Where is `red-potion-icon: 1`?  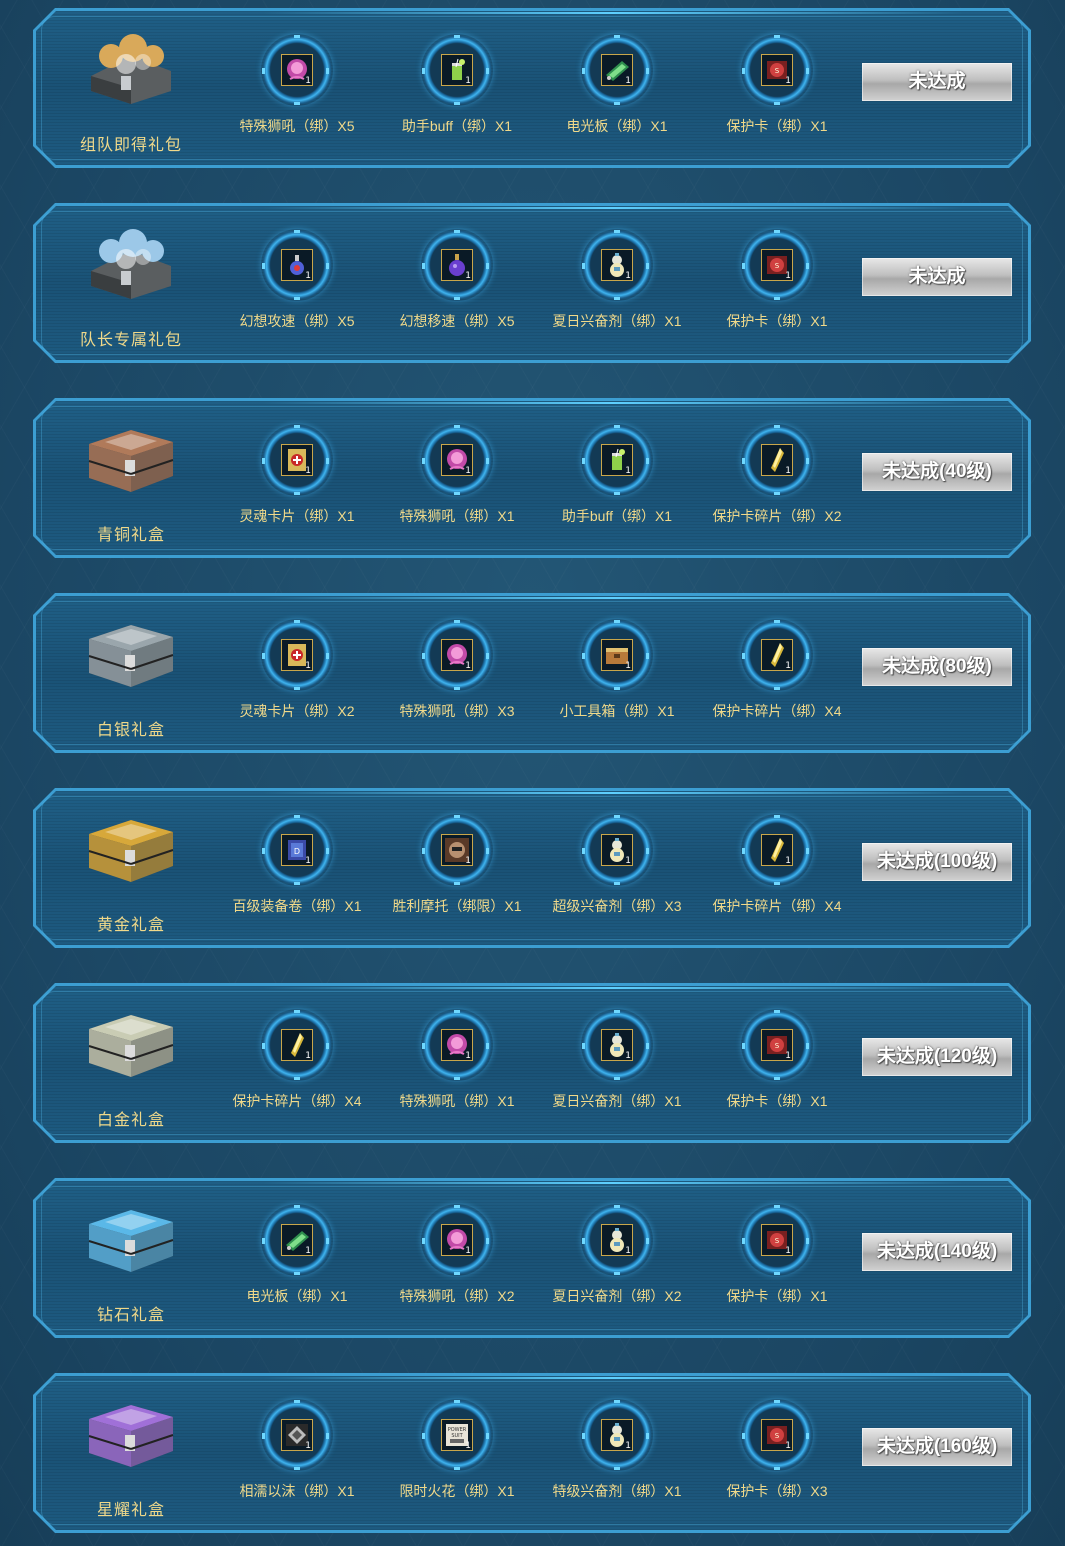 red-potion-icon: 1 is located at coordinates (297, 265).